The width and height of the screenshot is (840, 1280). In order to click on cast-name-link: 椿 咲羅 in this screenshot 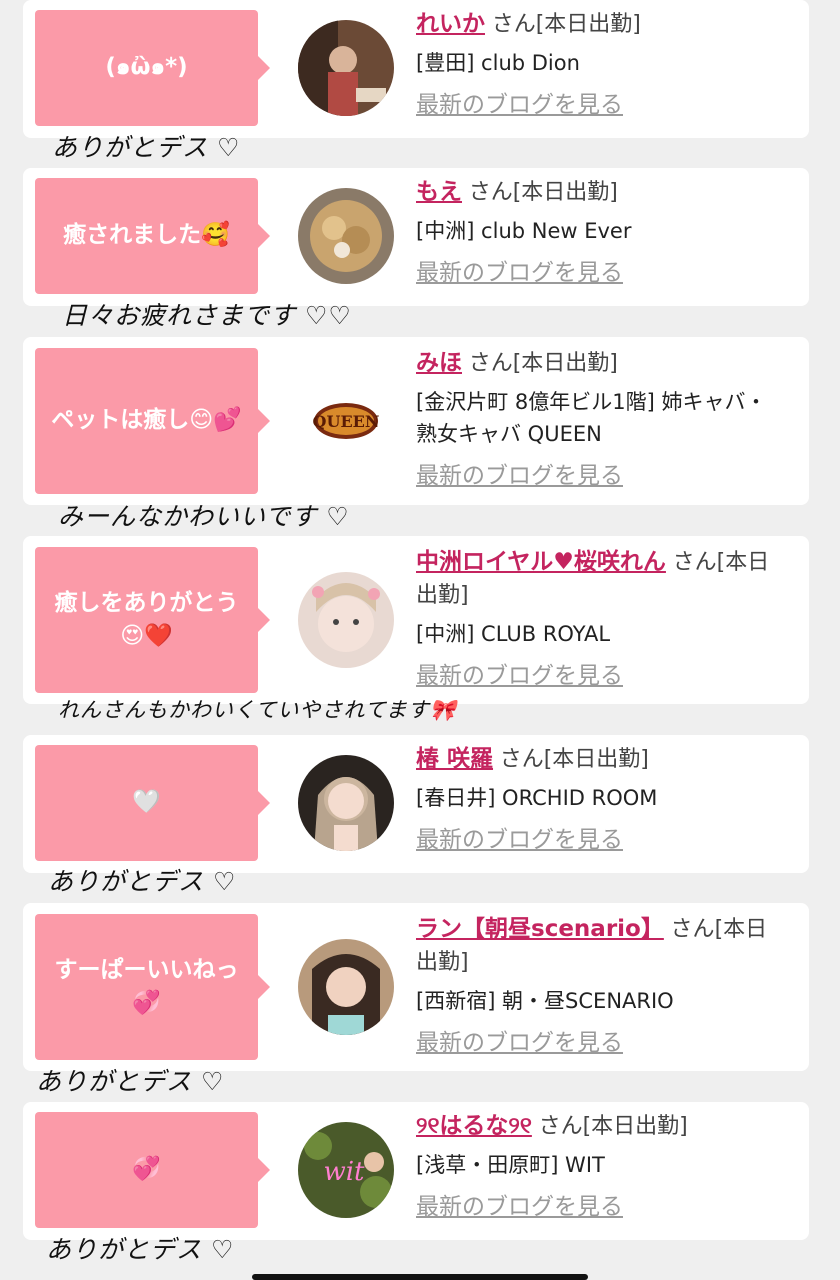, I will do `click(454, 759)`.